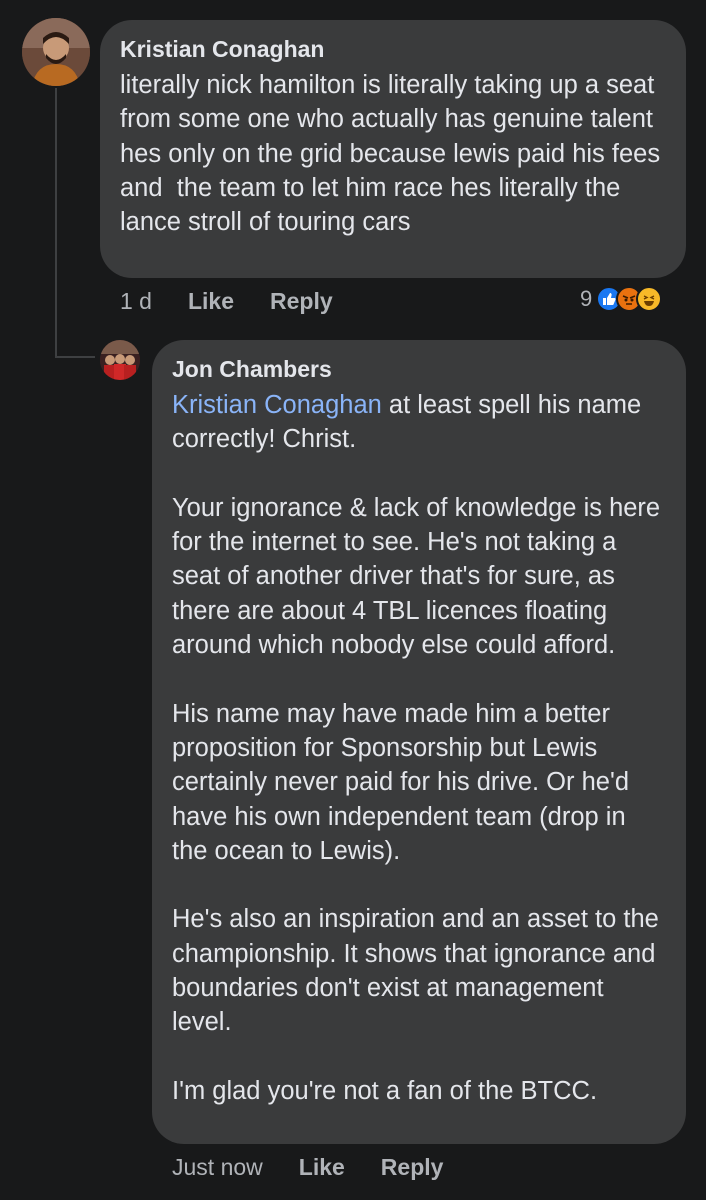 The width and height of the screenshot is (706, 1200). Describe the element at coordinates (392, 49) in the screenshot. I see `comment-author: Kristian Conaghan` at that location.